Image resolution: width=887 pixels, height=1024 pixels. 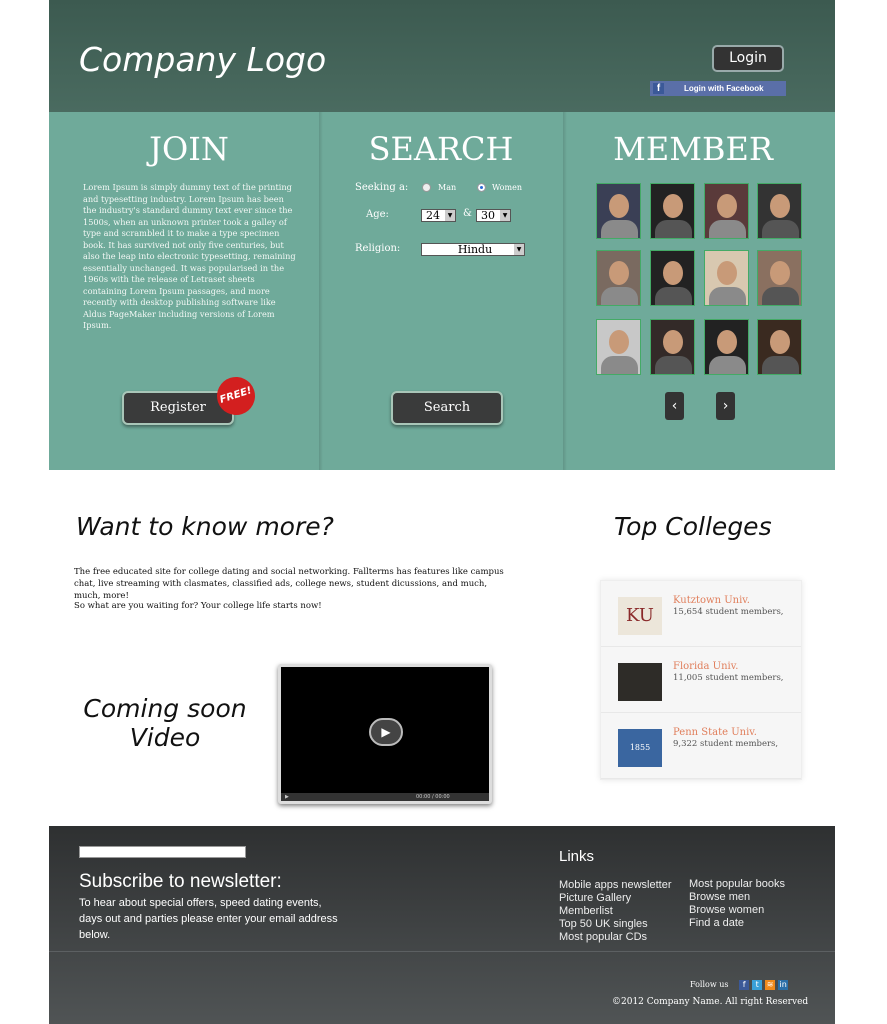 What do you see at coordinates (577, 856) in the screenshot?
I see `links-title: Links` at bounding box center [577, 856].